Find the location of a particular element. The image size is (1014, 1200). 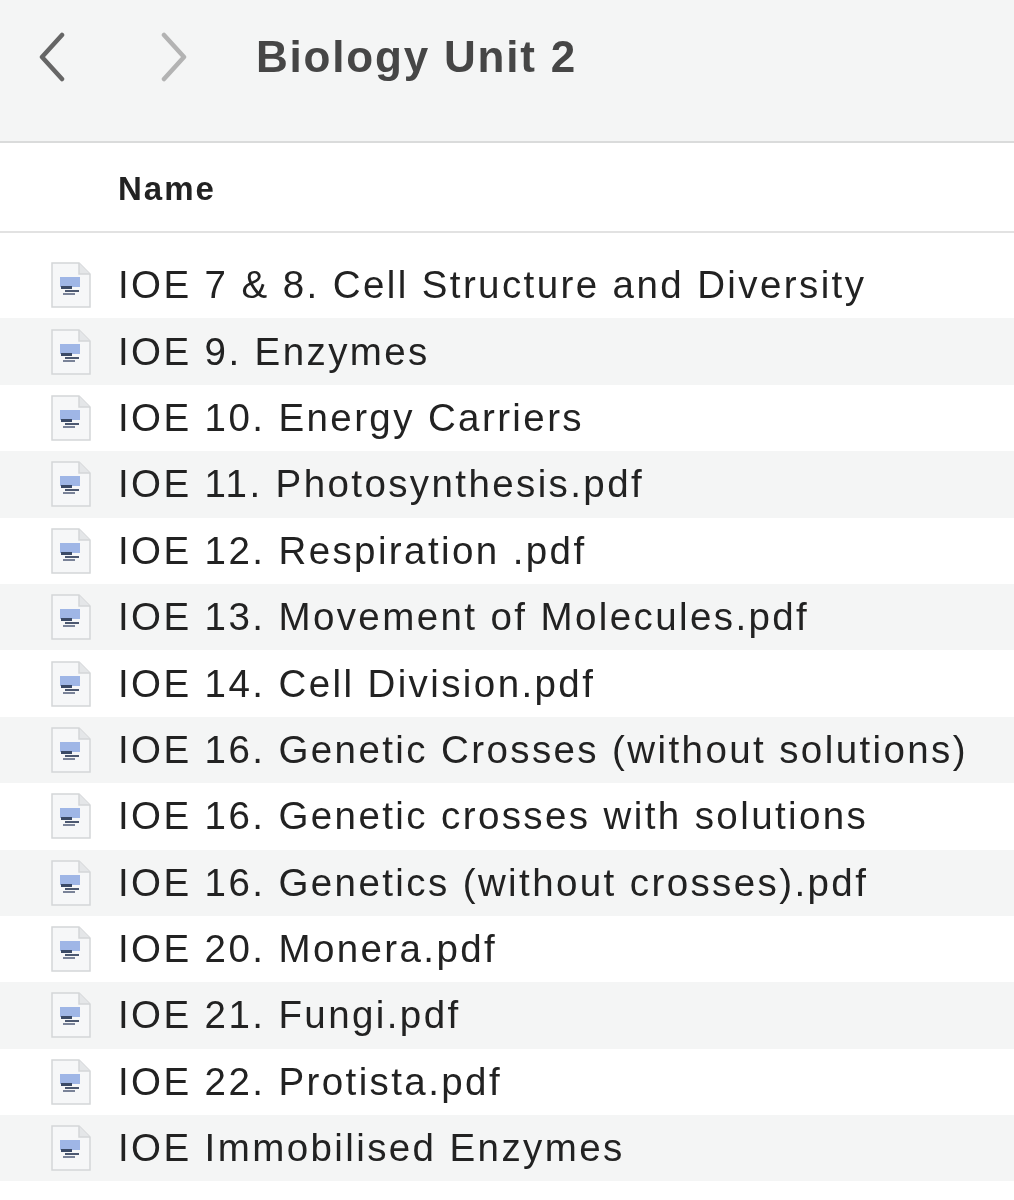

file-row: IOE 21. Fungi.pdf is located at coordinates (507, 1015).